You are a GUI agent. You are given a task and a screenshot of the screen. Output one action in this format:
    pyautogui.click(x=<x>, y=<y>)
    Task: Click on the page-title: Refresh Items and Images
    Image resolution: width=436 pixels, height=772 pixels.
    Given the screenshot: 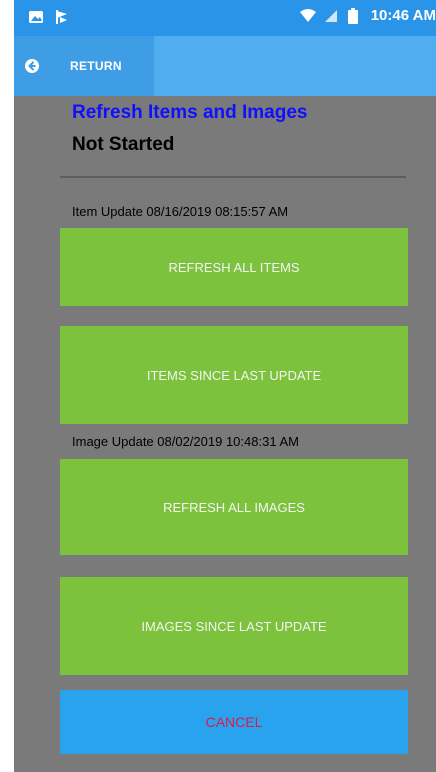 What is the action you would take?
    pyautogui.click(x=190, y=112)
    